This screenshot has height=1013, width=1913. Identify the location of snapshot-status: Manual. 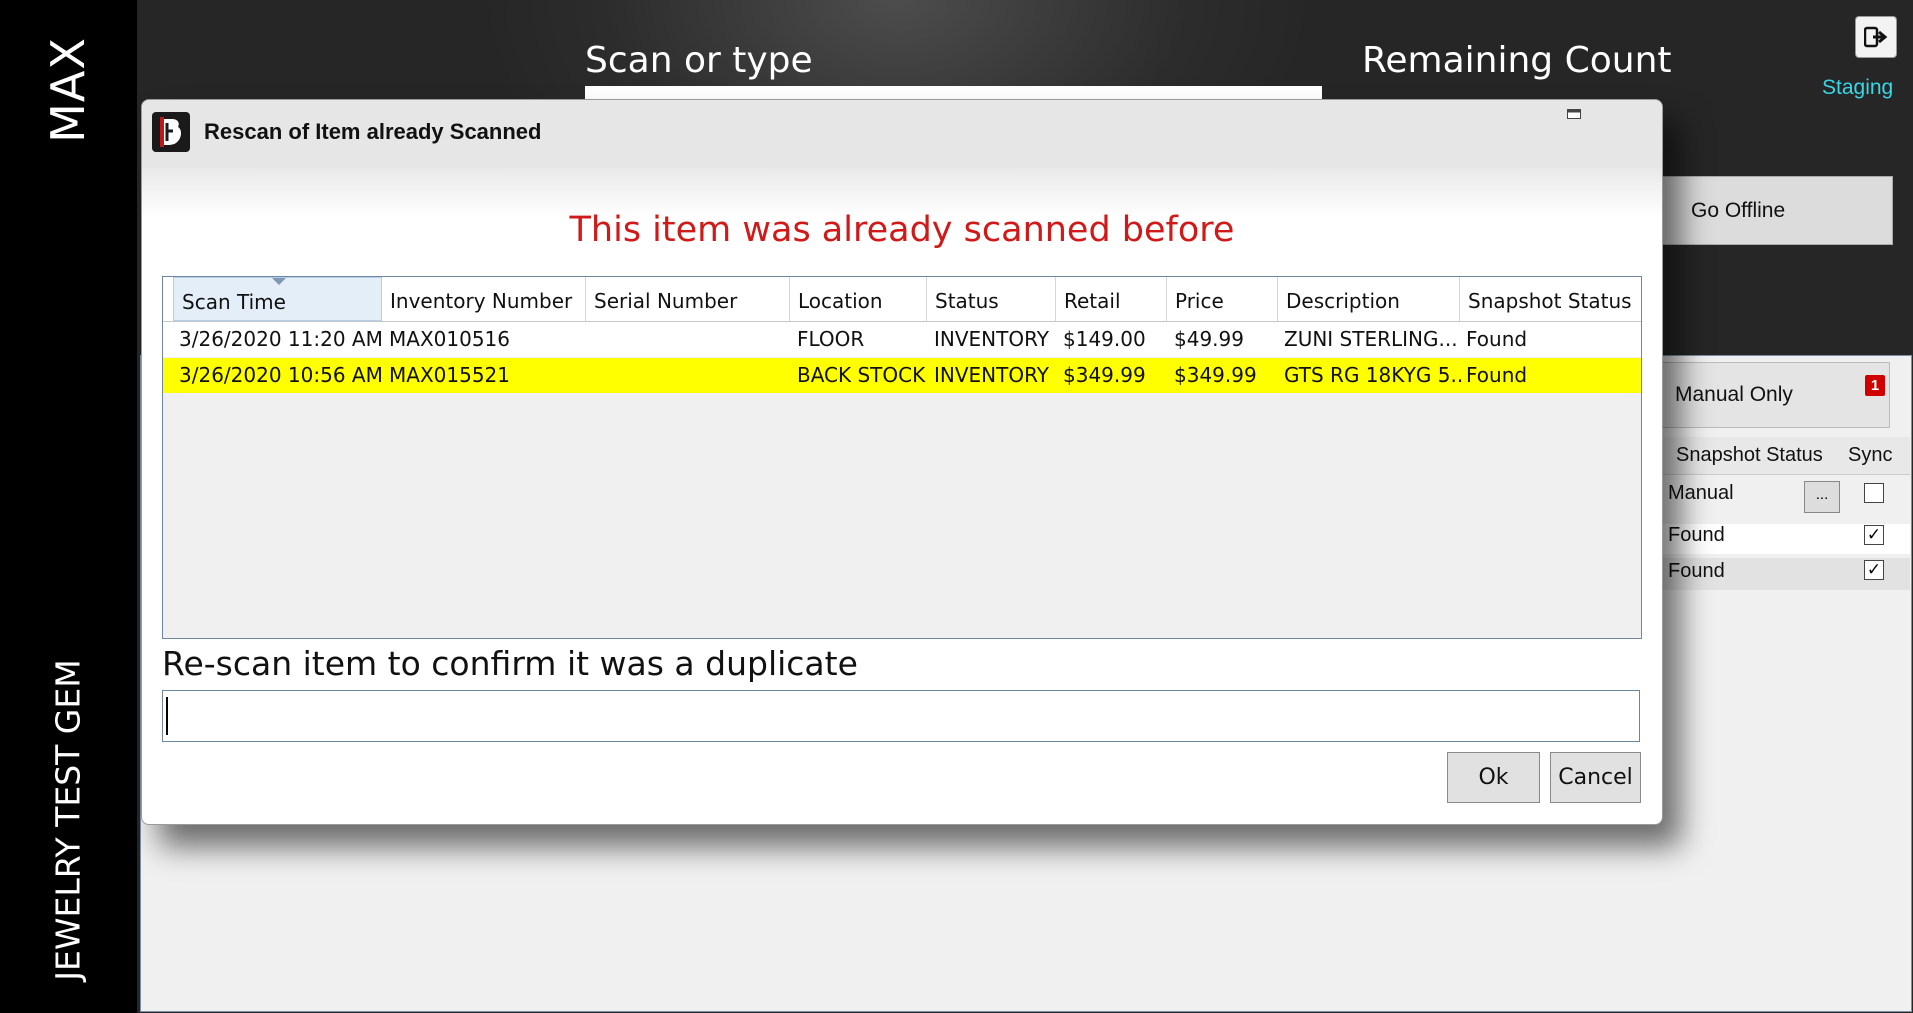
(1701, 493).